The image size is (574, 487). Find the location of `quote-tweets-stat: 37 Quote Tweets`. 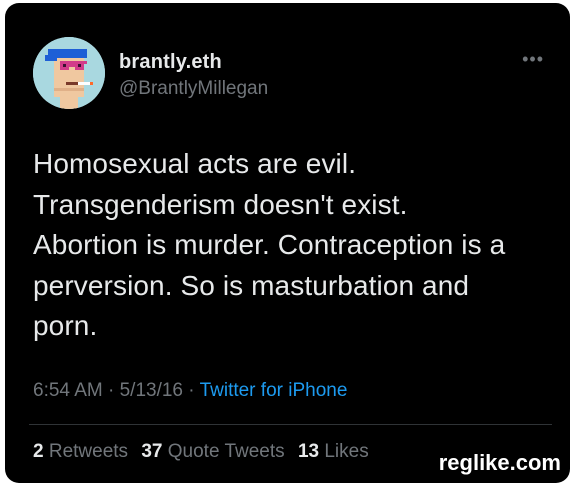

quote-tweets-stat: 37 Quote Tweets is located at coordinates (212, 451).